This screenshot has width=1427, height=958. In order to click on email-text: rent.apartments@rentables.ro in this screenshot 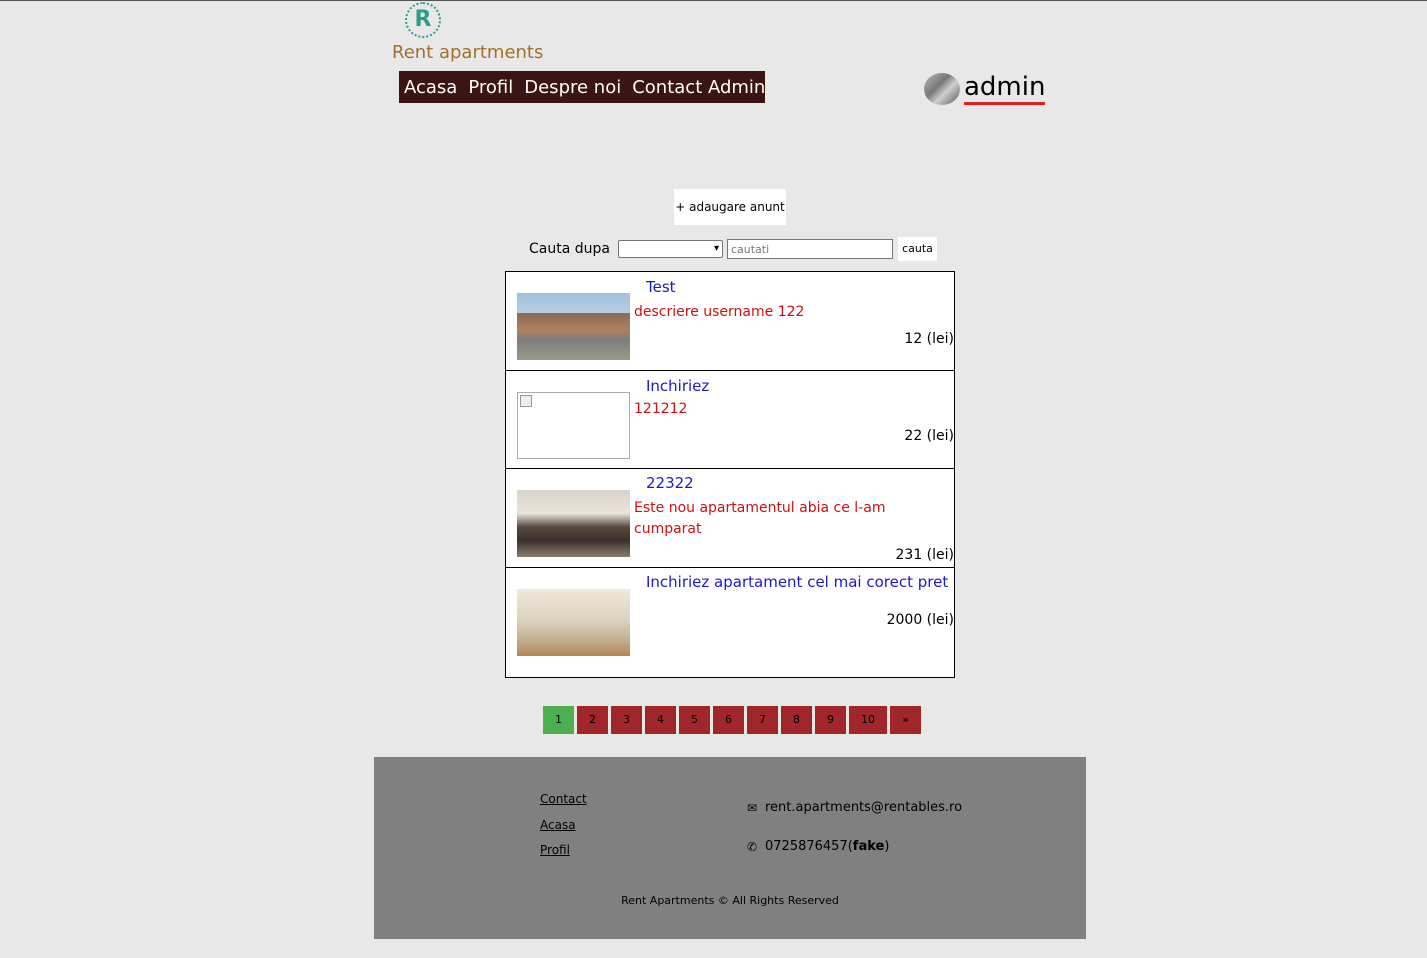, I will do `click(864, 807)`.